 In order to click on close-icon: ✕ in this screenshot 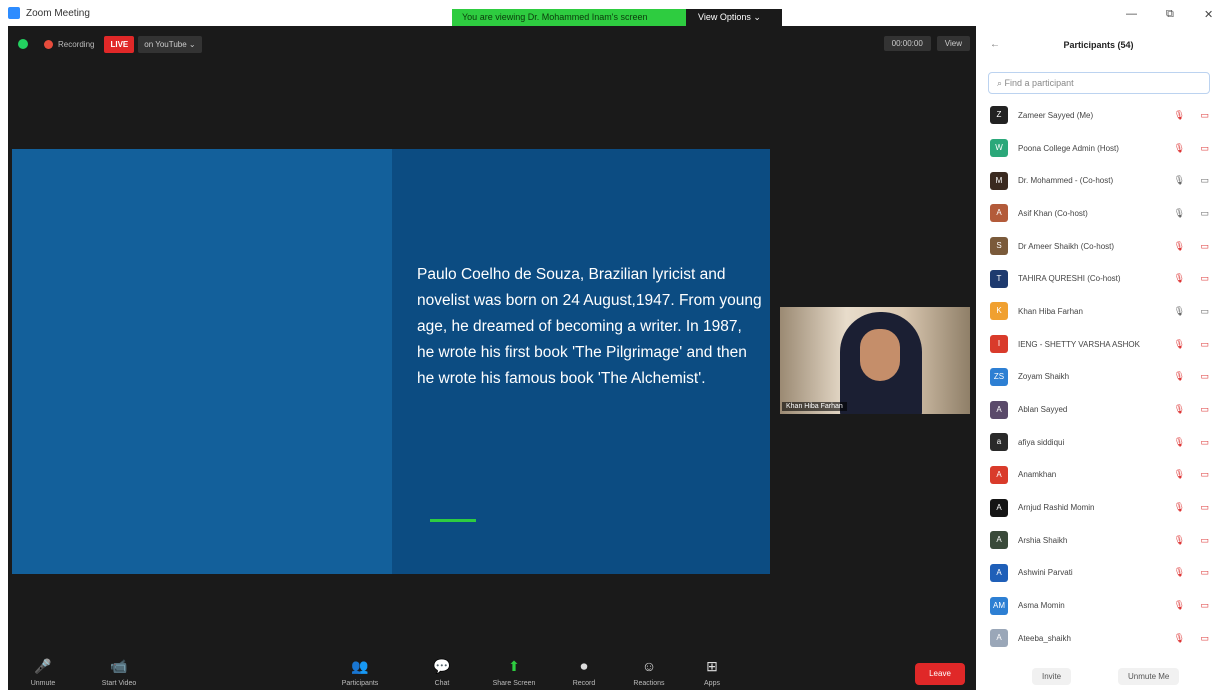, I will do `click(1208, 14)`.